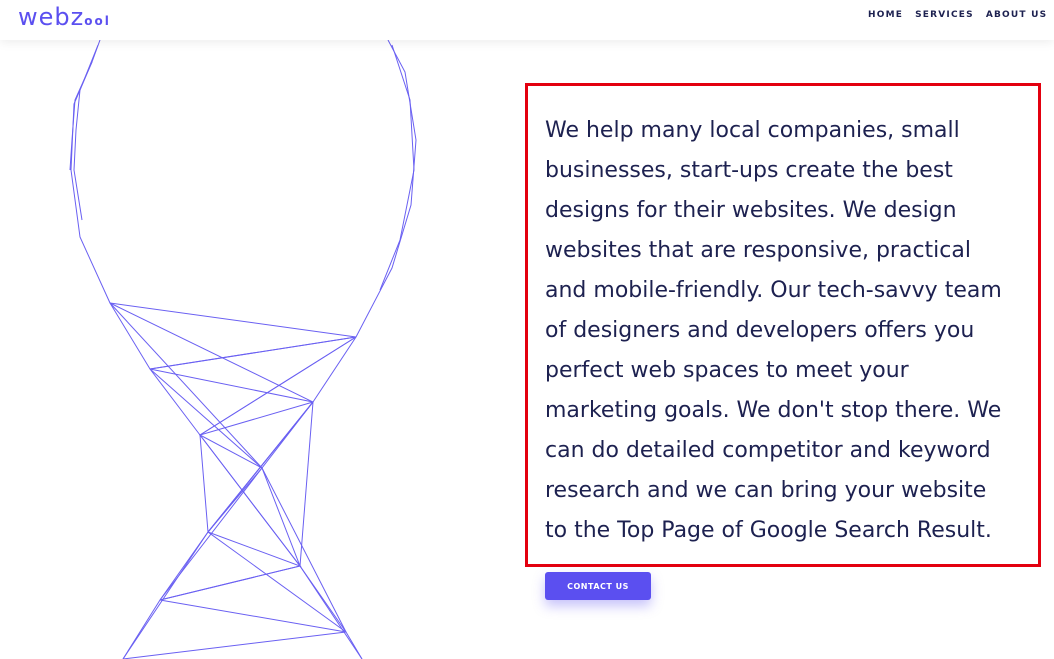 The height and width of the screenshot is (659, 1054). I want to click on intro-line: businesses, start-ups create the best, so click(749, 170).